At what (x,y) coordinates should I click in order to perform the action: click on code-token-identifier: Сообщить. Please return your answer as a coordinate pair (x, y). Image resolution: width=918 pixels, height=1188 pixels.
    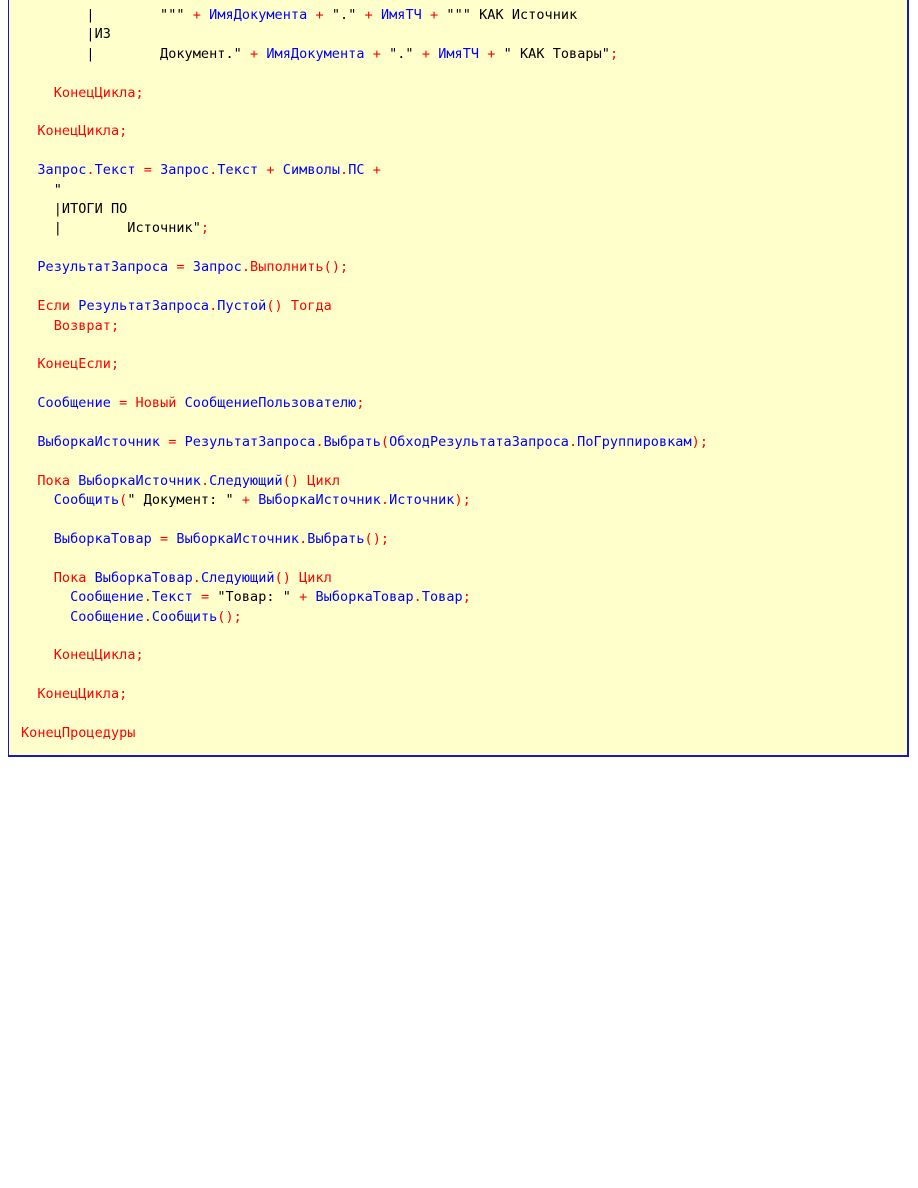
    Looking at the image, I should click on (184, 616).